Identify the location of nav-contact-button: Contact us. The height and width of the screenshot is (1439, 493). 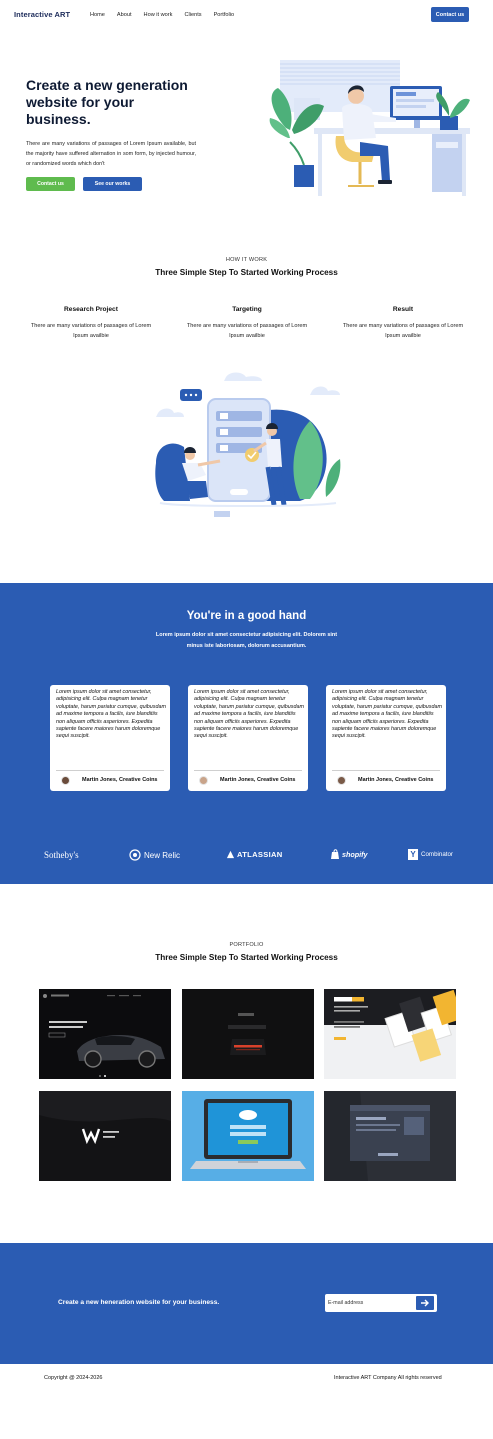
(450, 14).